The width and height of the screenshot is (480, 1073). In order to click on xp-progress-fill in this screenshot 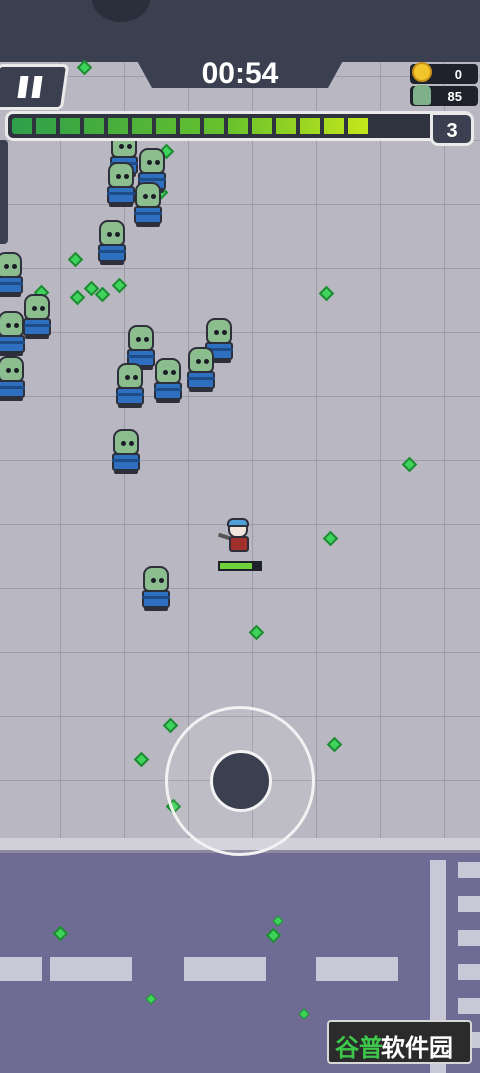, I will do `click(192, 126)`.